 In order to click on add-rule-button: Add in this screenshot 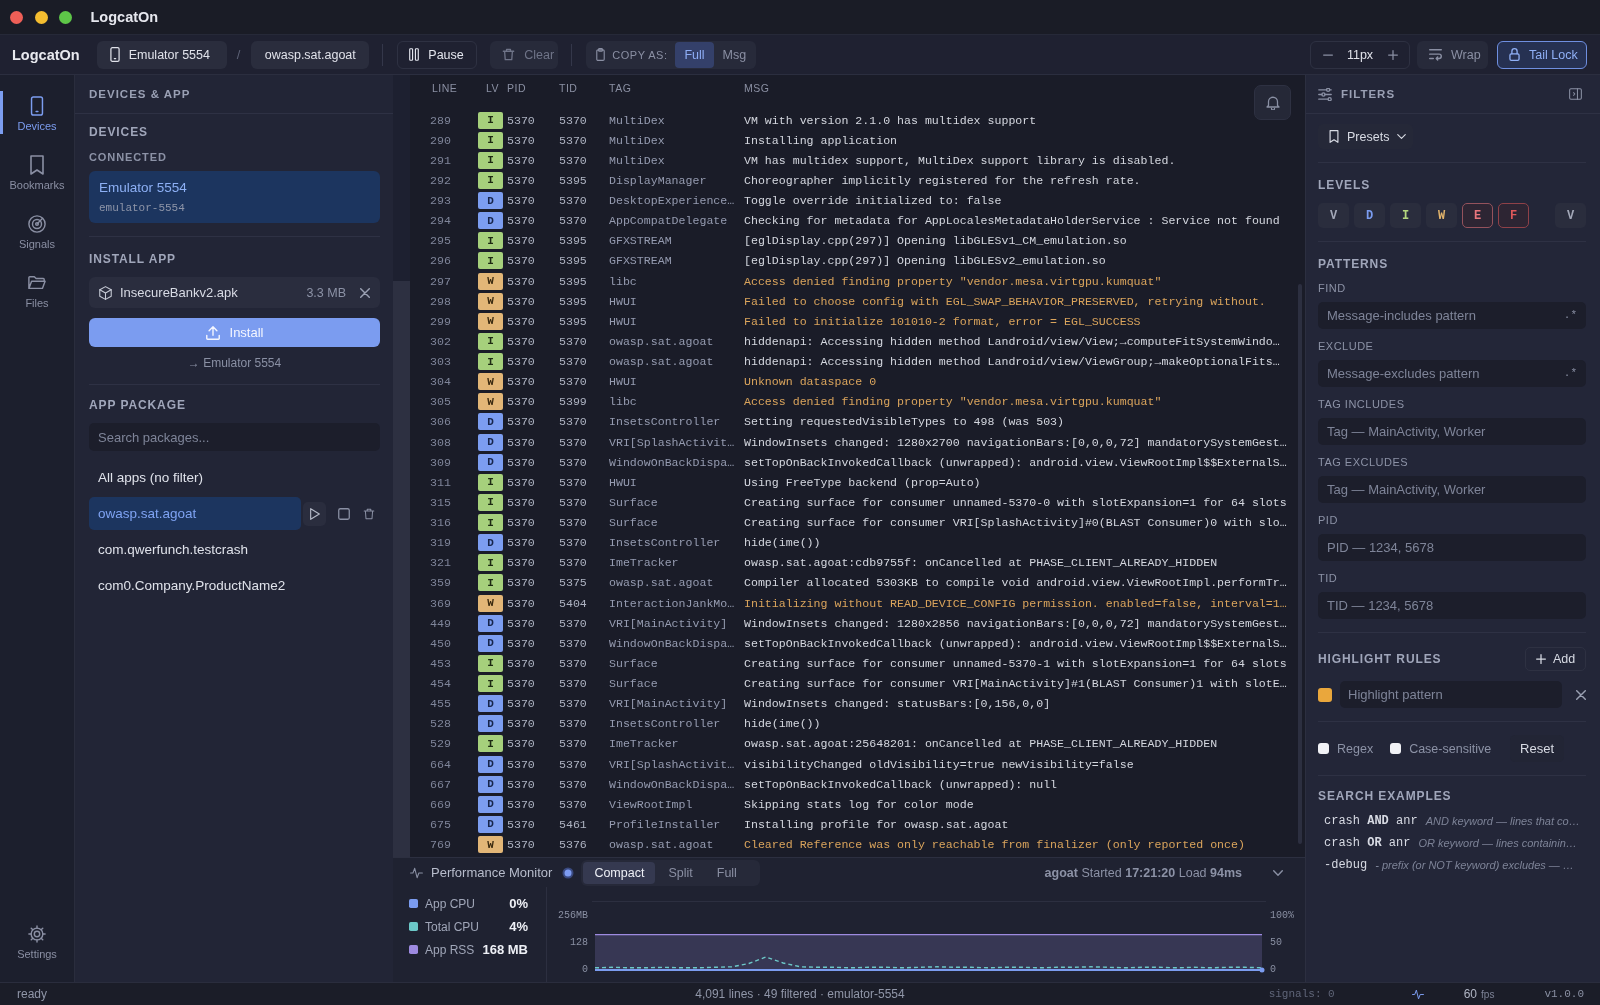, I will do `click(1555, 659)`.